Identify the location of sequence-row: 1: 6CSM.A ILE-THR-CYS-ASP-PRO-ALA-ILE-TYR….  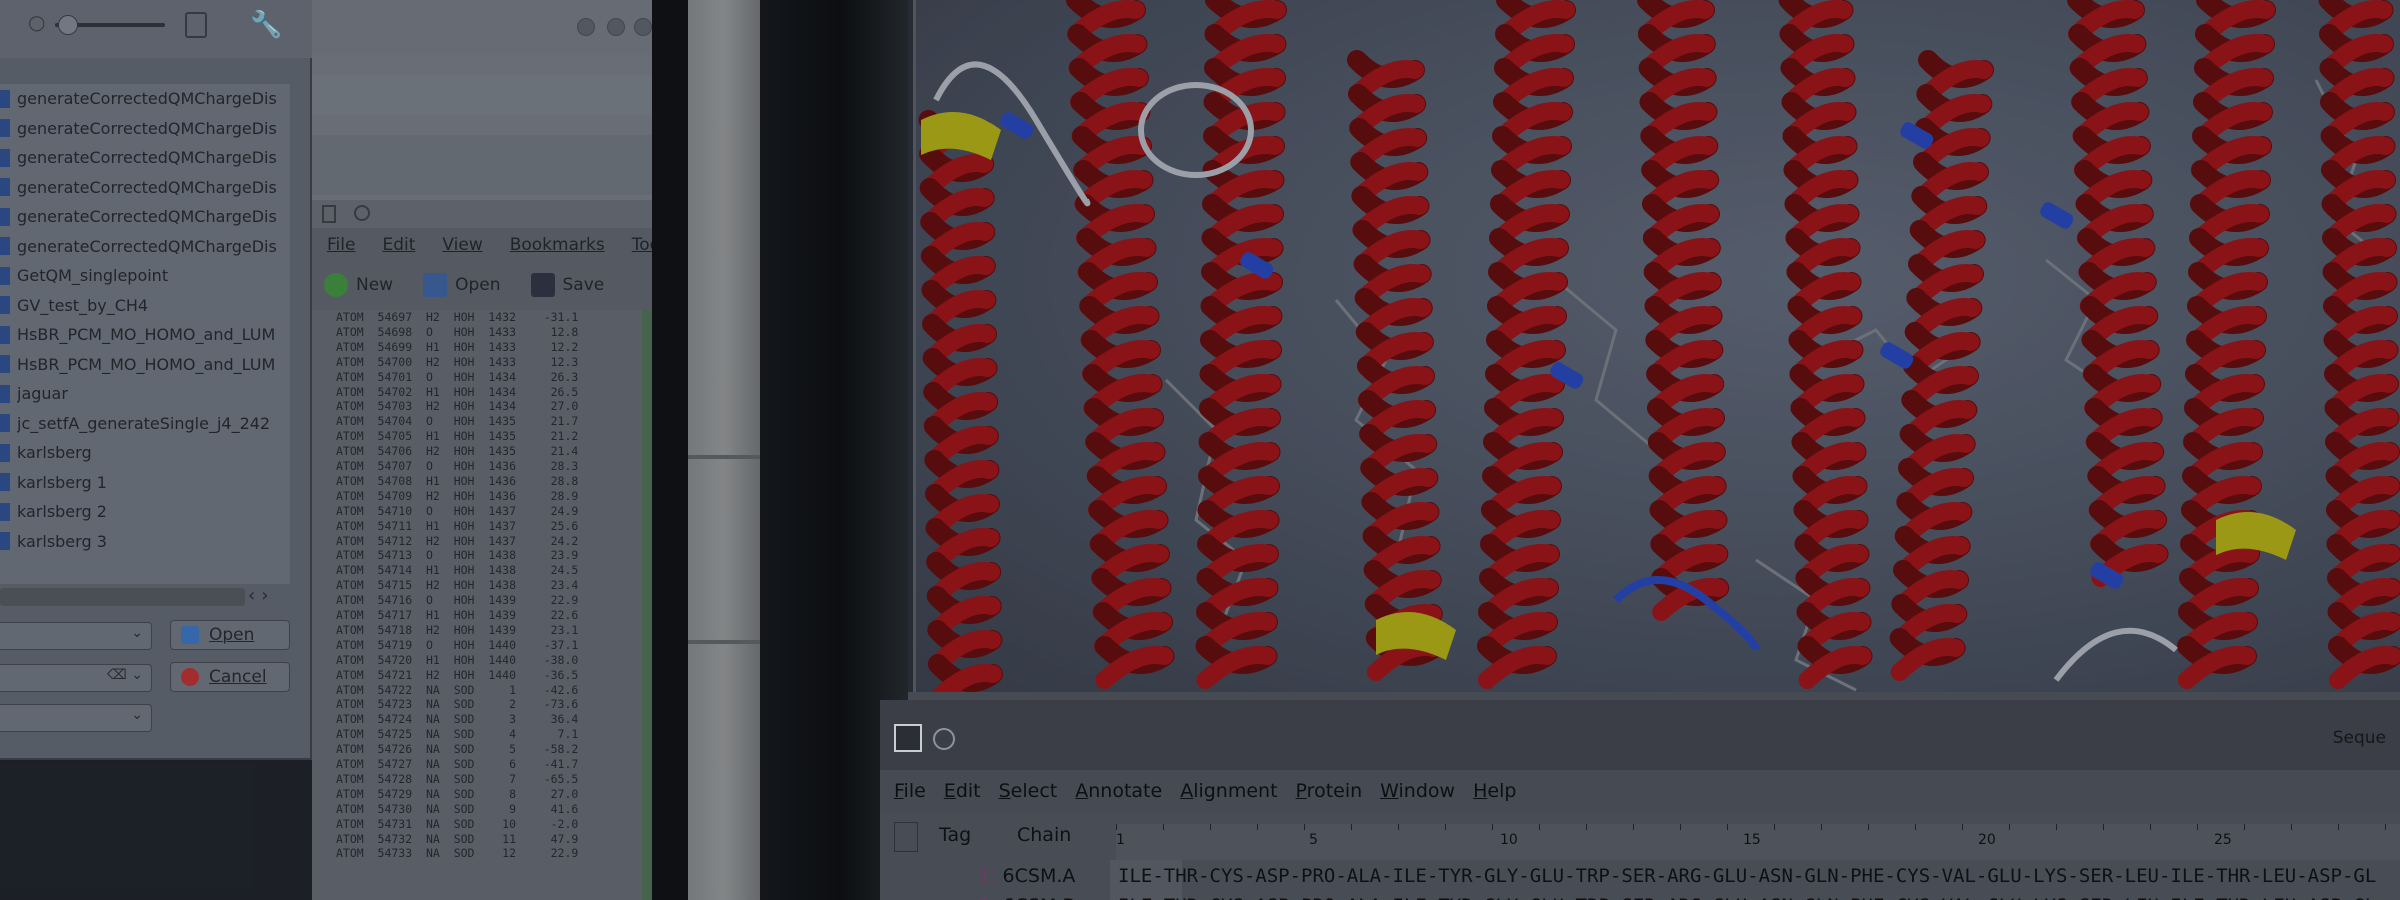
(1640, 877).